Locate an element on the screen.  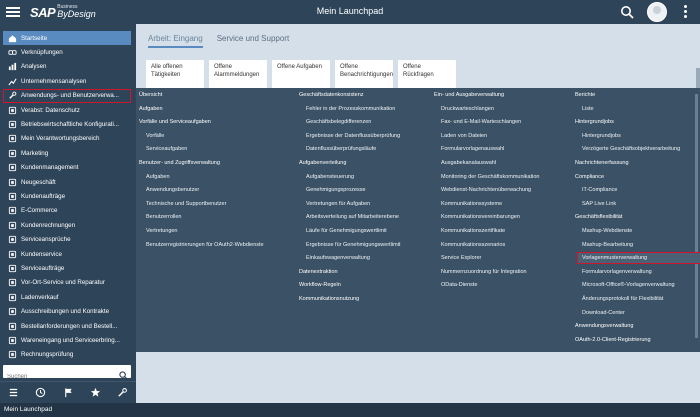
menu-item-col4-14: Microsoft-Office®-Vorlagenverwaltung is located at coordinates (628, 285).